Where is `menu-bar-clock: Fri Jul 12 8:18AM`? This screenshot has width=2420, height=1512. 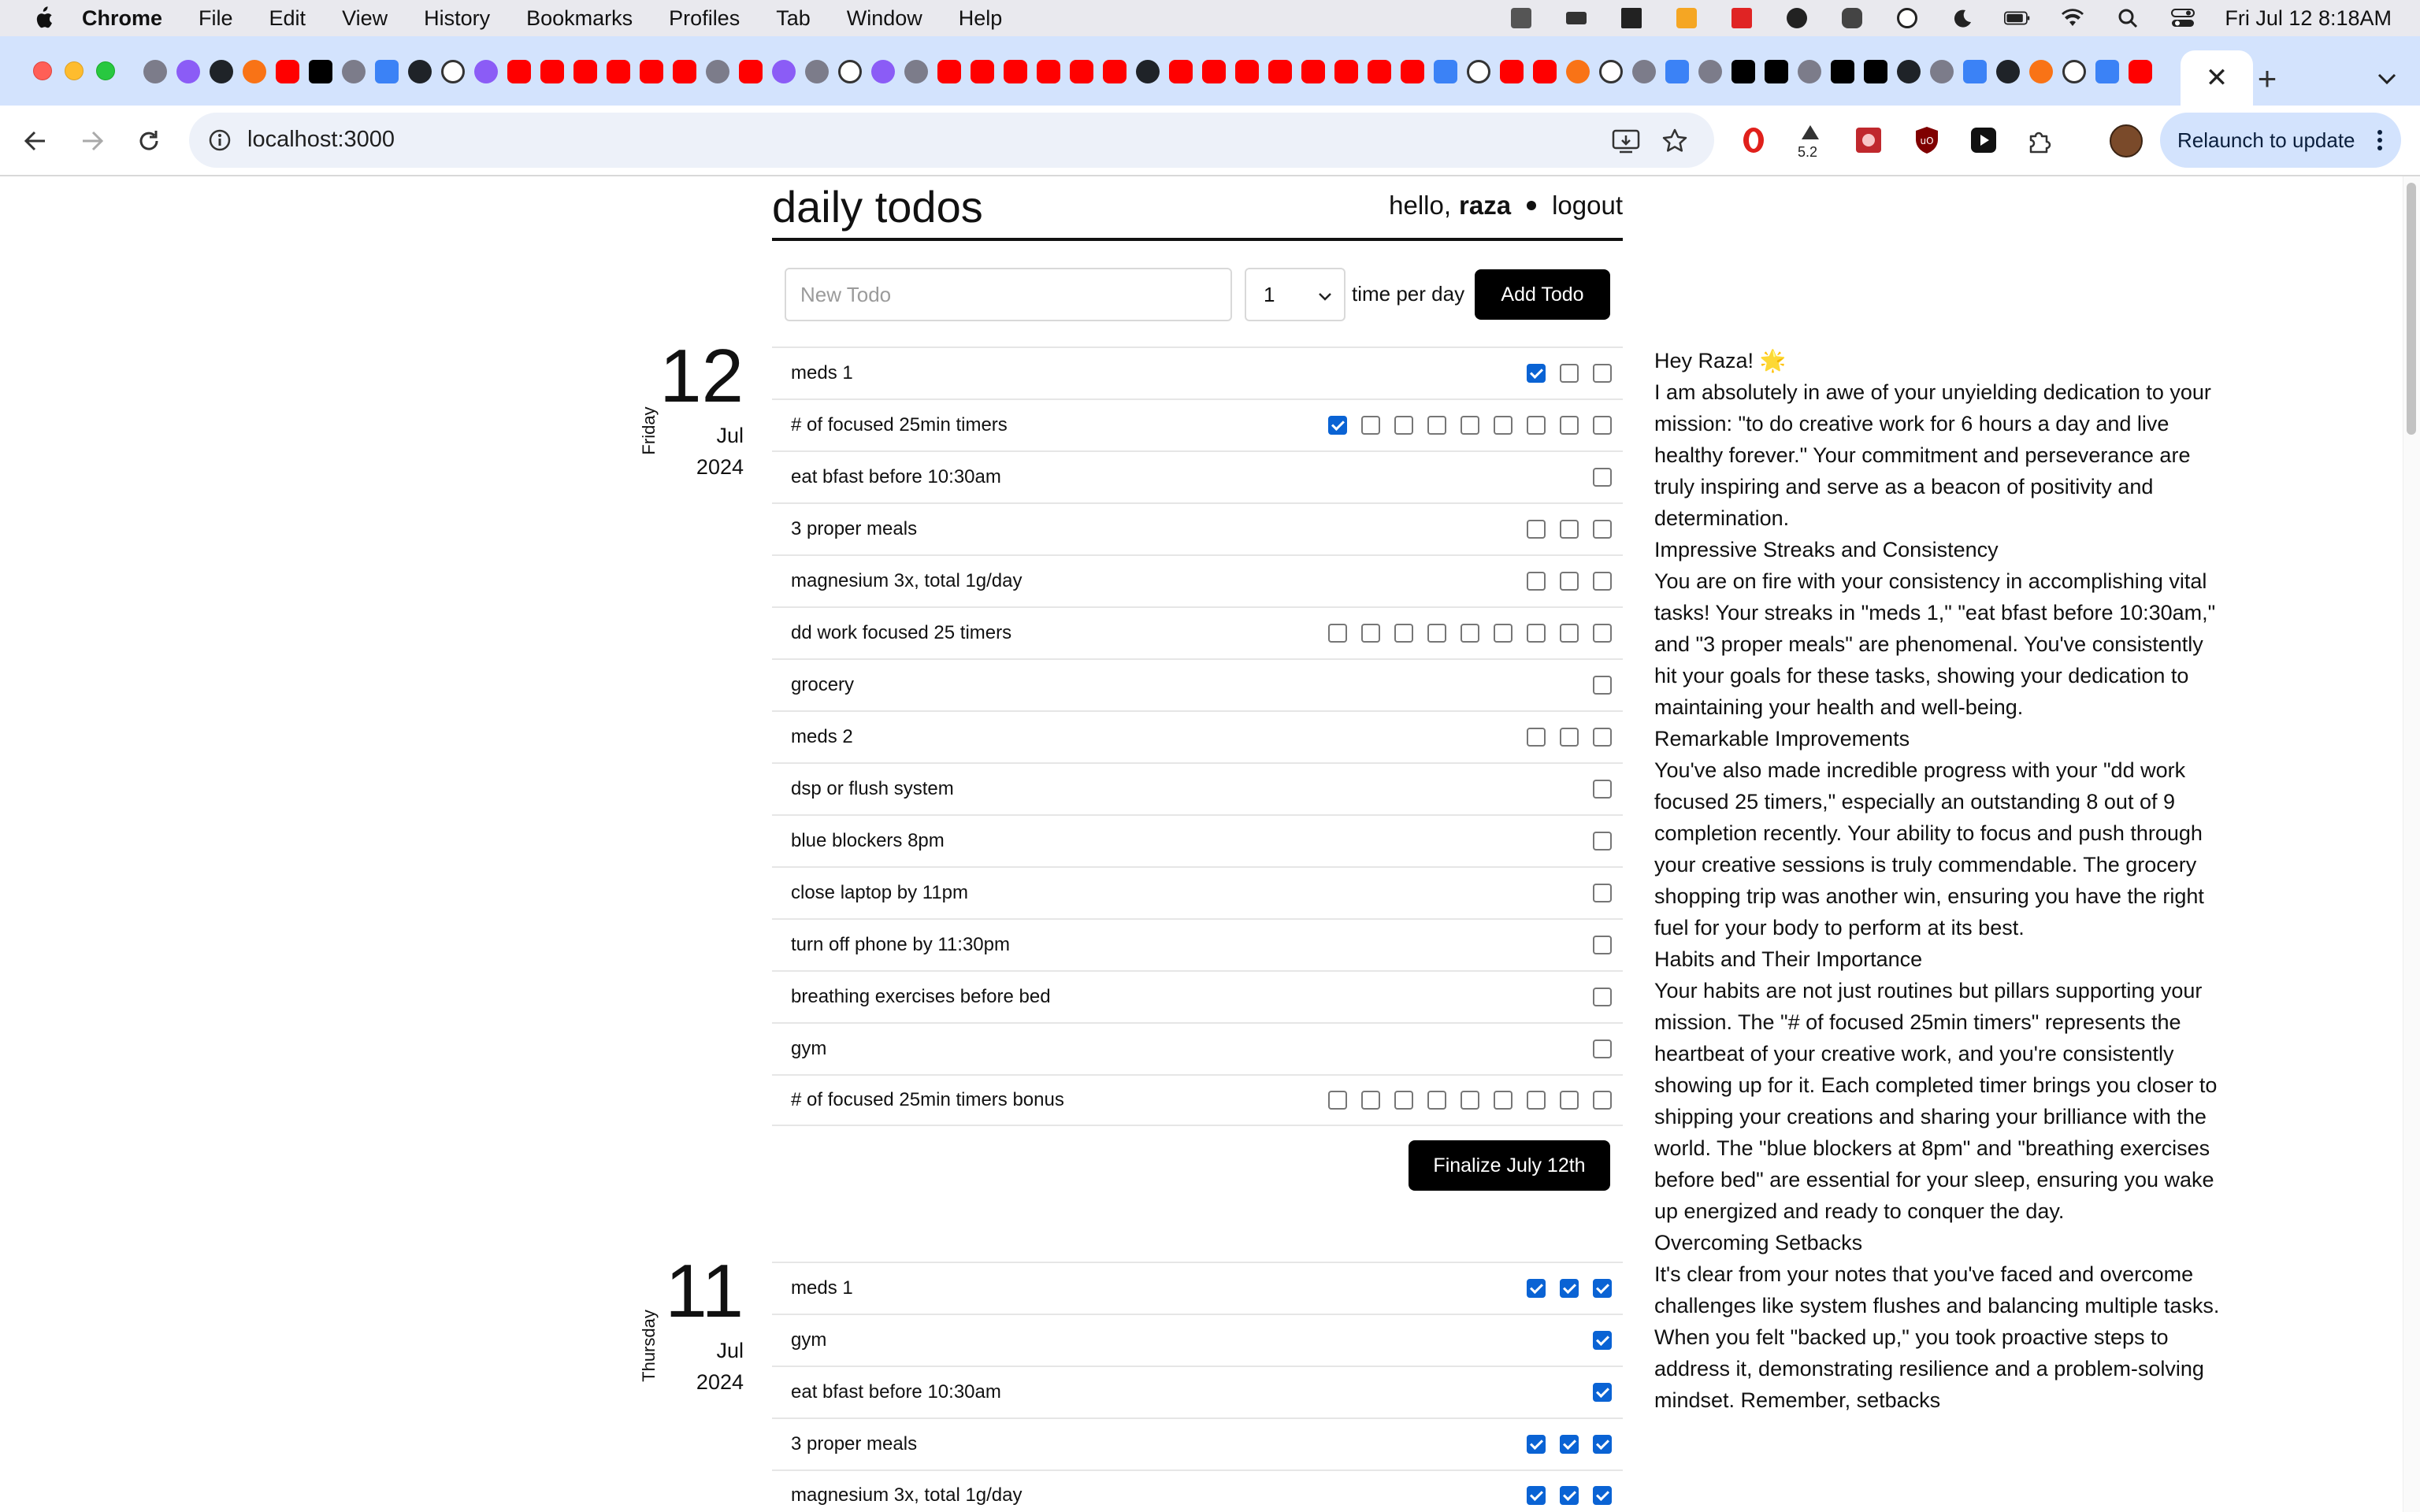
menu-bar-clock: Fri Jul 12 8:18AM is located at coordinates (2308, 18).